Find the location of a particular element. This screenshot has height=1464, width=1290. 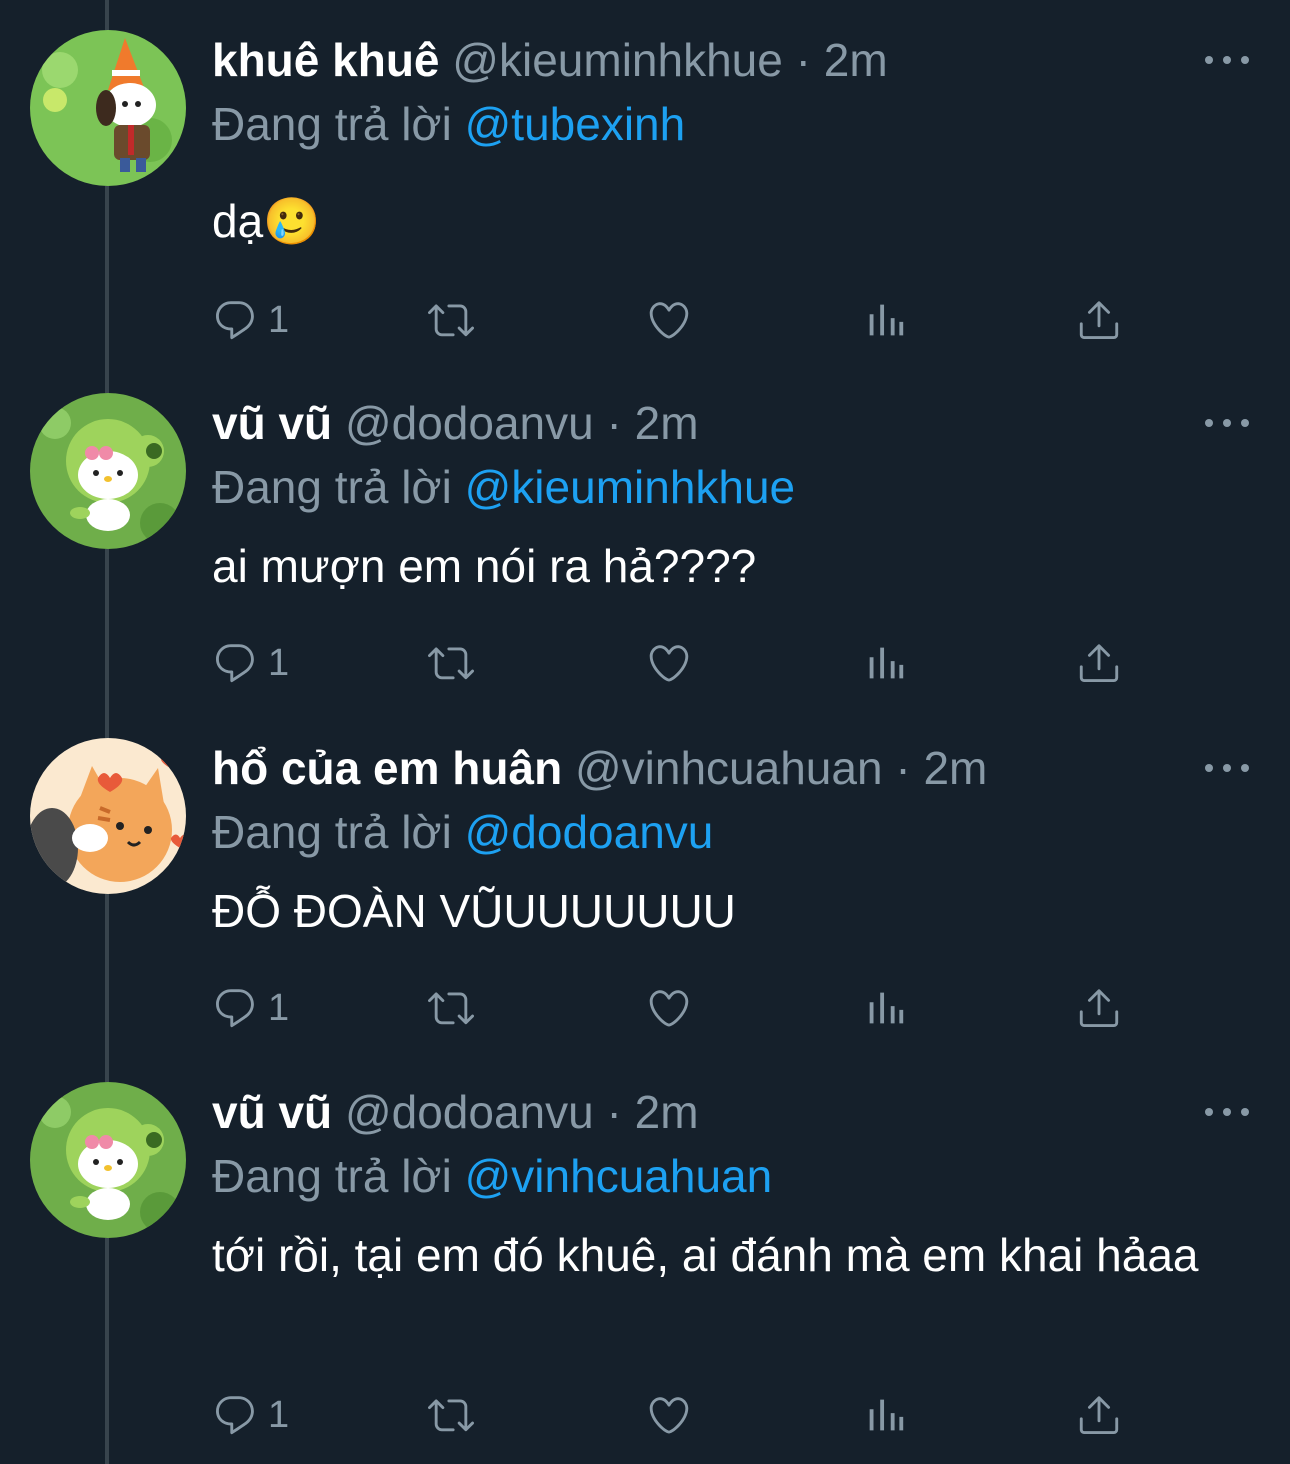

tweet-header: hổ của em huân @vinhcuahuan · 2m is located at coordinates (599, 768).